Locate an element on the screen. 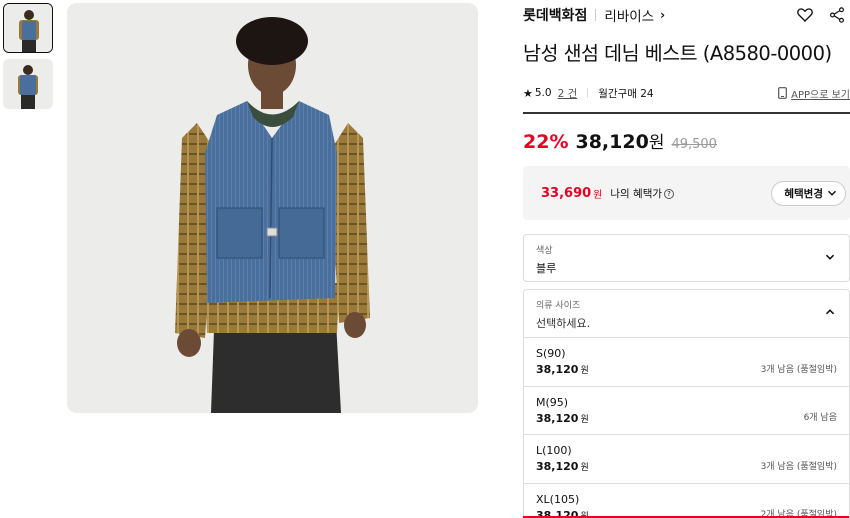 This screenshot has height=518, width=850. change-benefit-label: 혜택변경 is located at coordinates (803, 193).